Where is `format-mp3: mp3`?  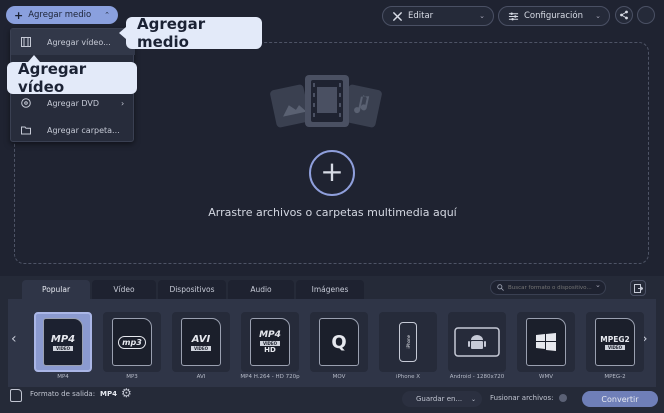
format-mp3: mp3 is located at coordinates (132, 342).